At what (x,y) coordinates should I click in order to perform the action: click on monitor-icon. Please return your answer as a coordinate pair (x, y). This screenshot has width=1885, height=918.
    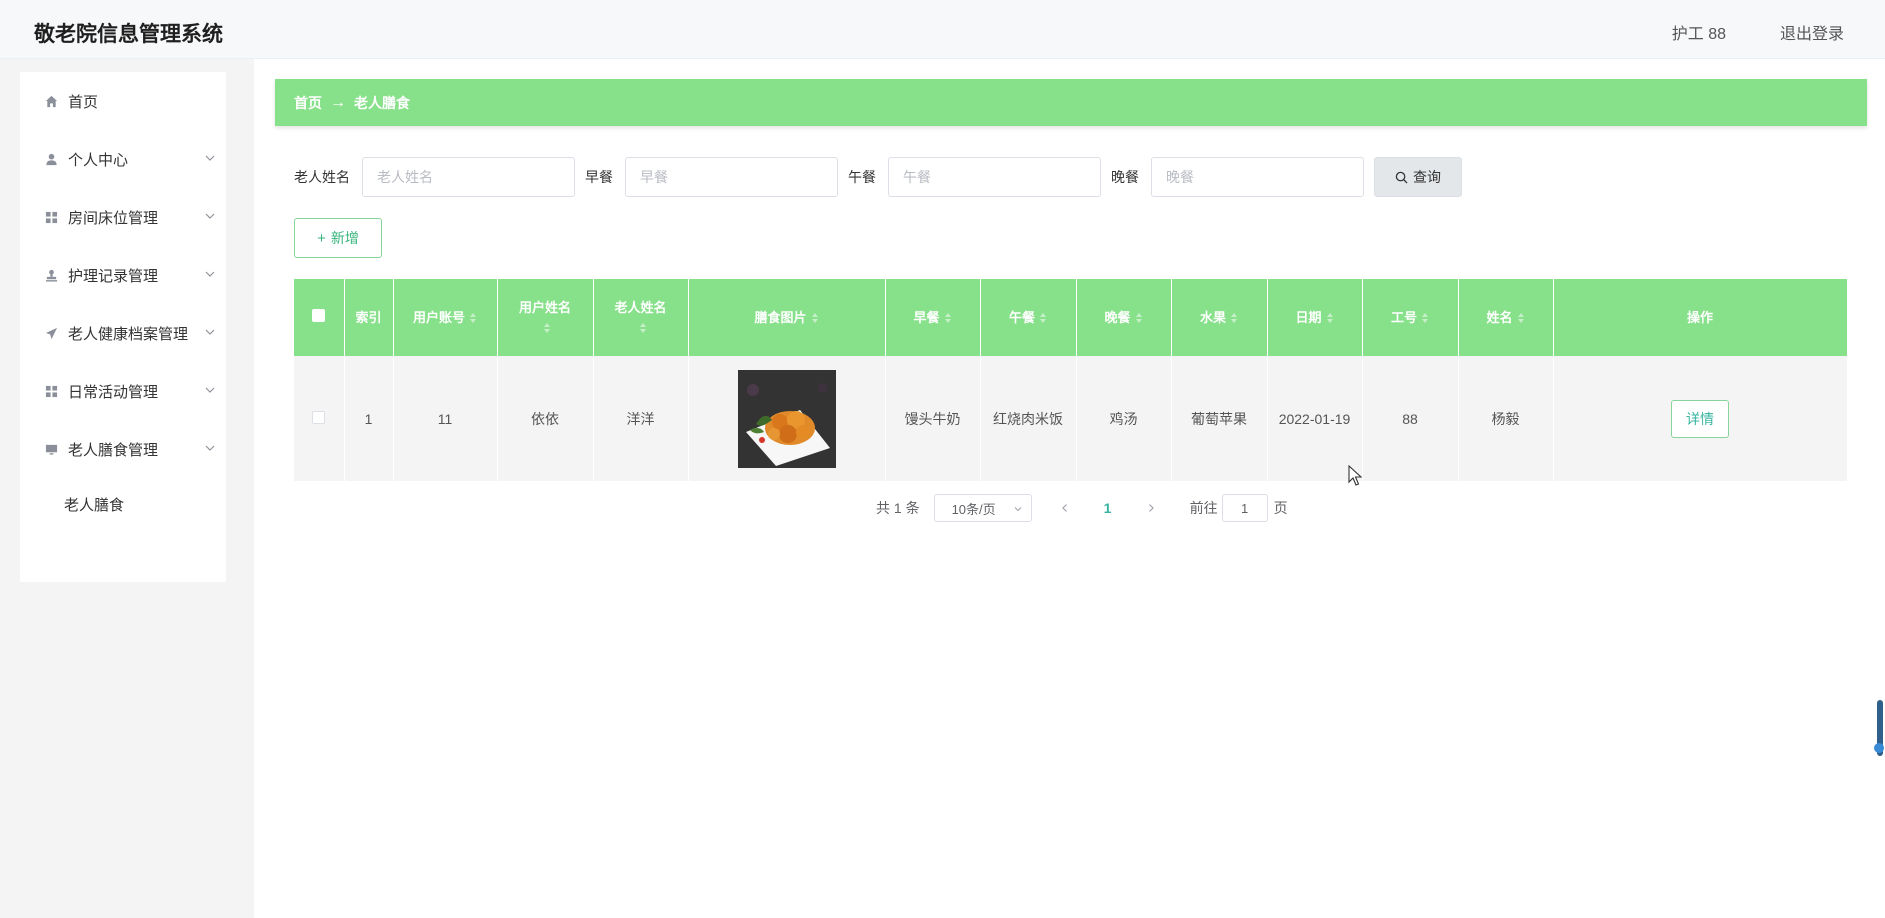
    Looking at the image, I should click on (51, 449).